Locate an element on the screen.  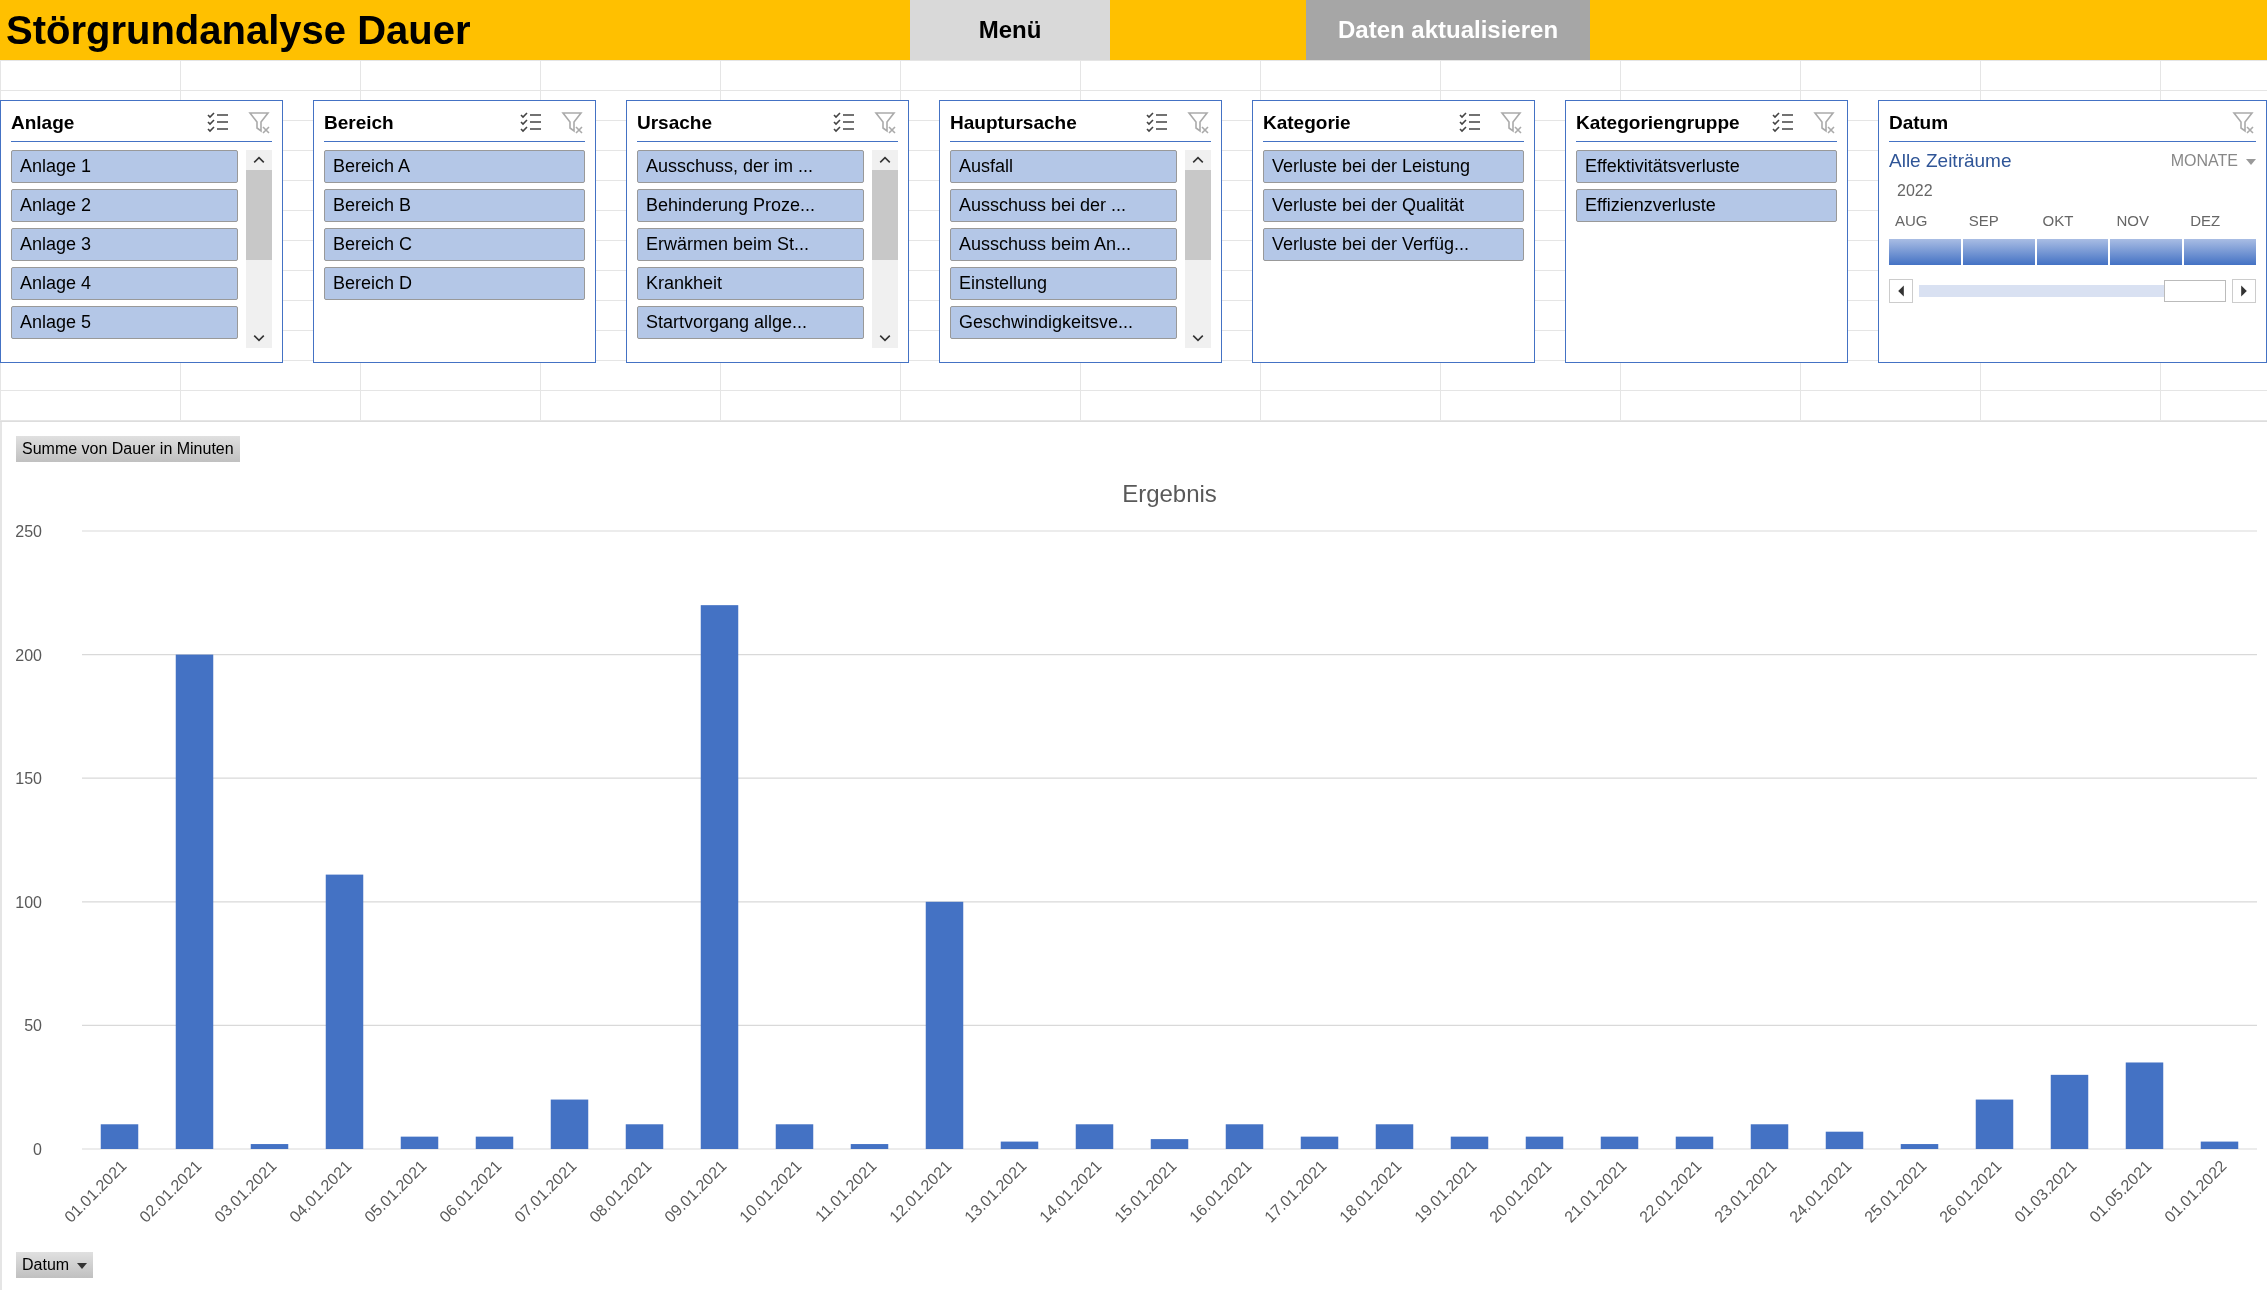
slicer-item: Bereich D is located at coordinates (454, 283).